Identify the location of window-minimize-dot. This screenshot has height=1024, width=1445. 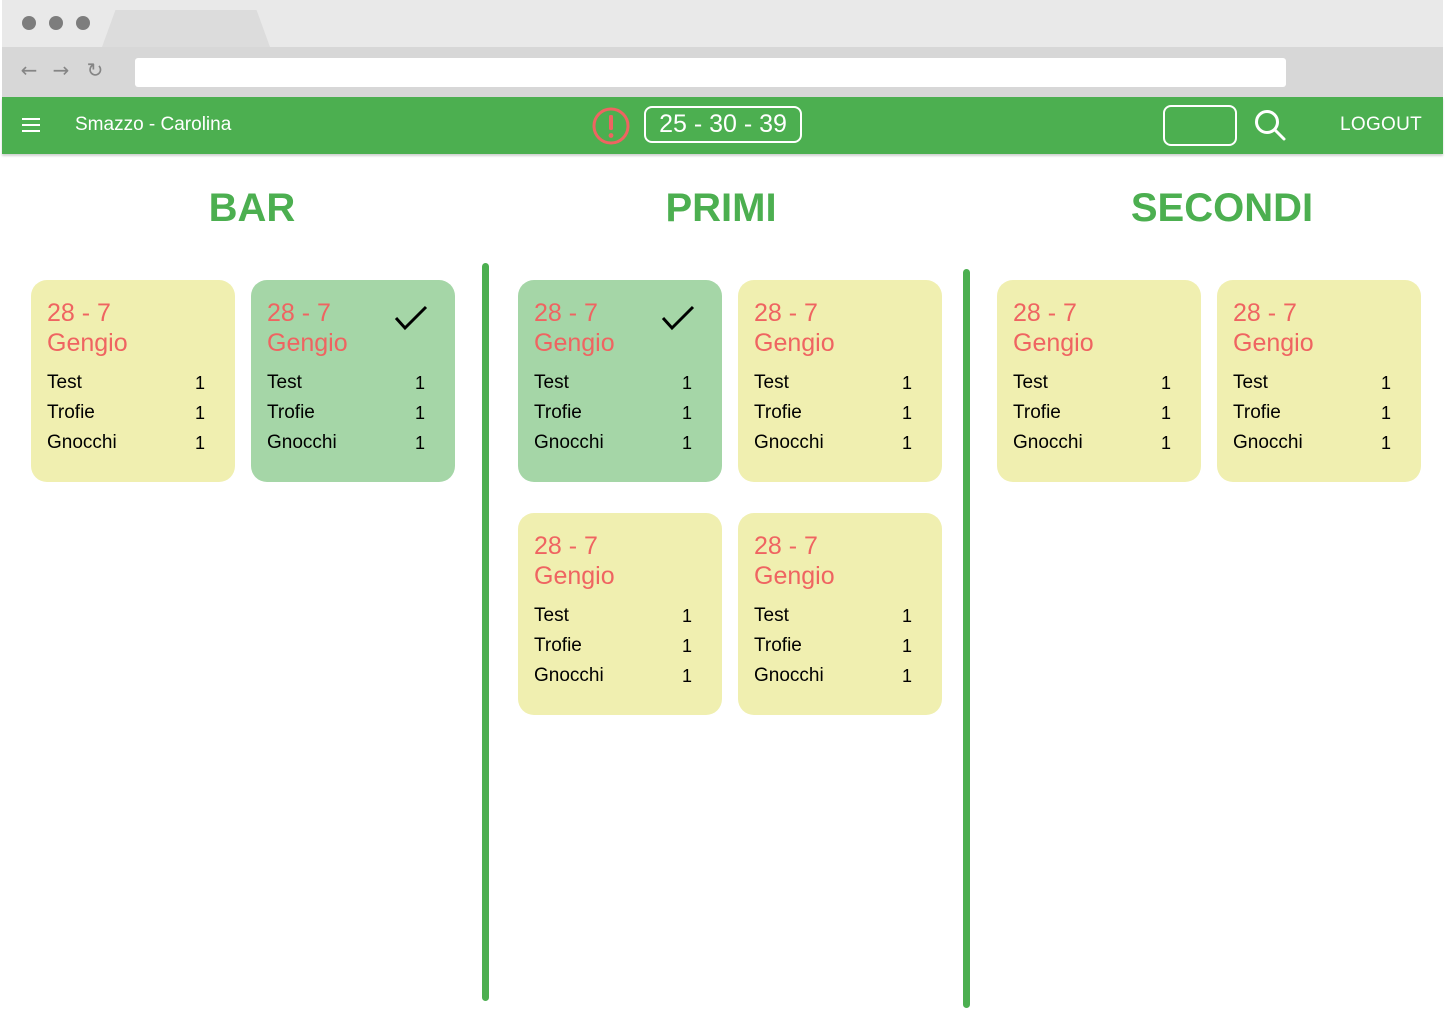
(56, 23).